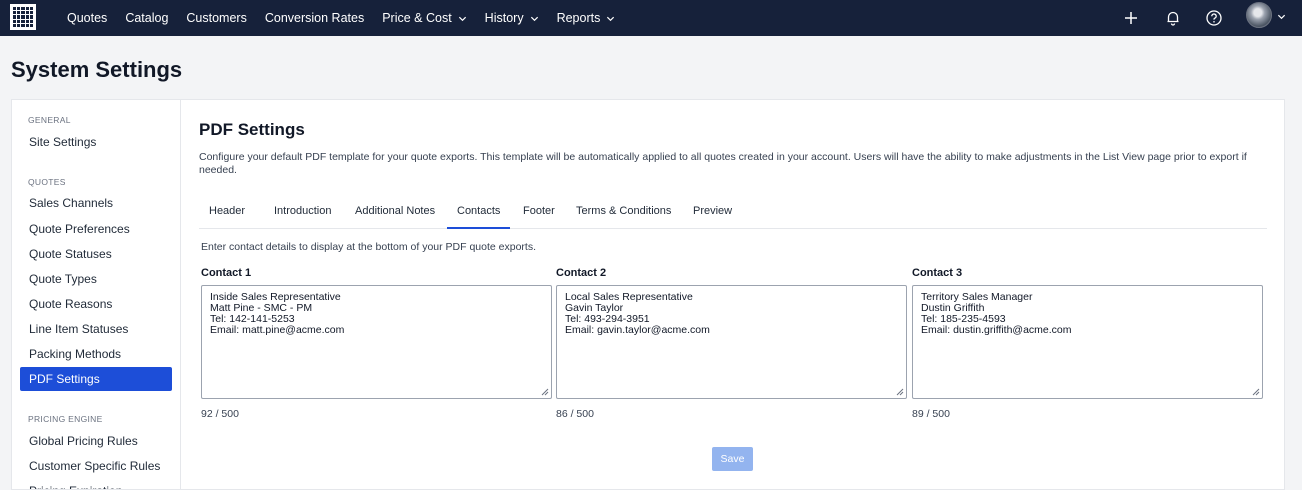 The image size is (1302, 490). Describe the element at coordinates (575, 414) in the screenshot. I see `contact-2-char-count: 86 / 500` at that location.